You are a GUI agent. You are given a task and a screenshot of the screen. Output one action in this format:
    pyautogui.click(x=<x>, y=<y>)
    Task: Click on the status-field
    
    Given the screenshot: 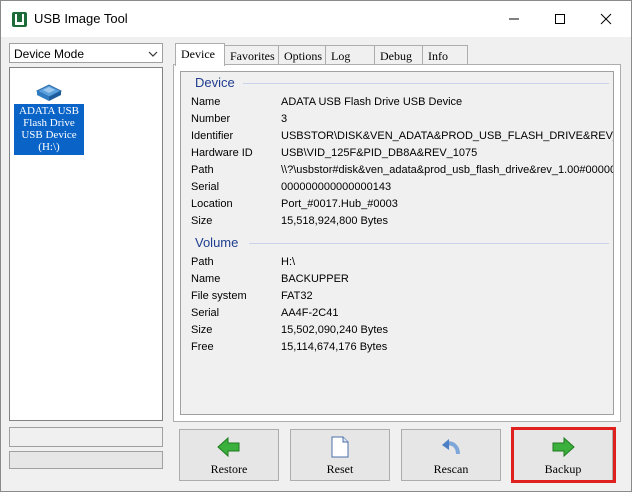 What is the action you would take?
    pyautogui.click(x=86, y=437)
    